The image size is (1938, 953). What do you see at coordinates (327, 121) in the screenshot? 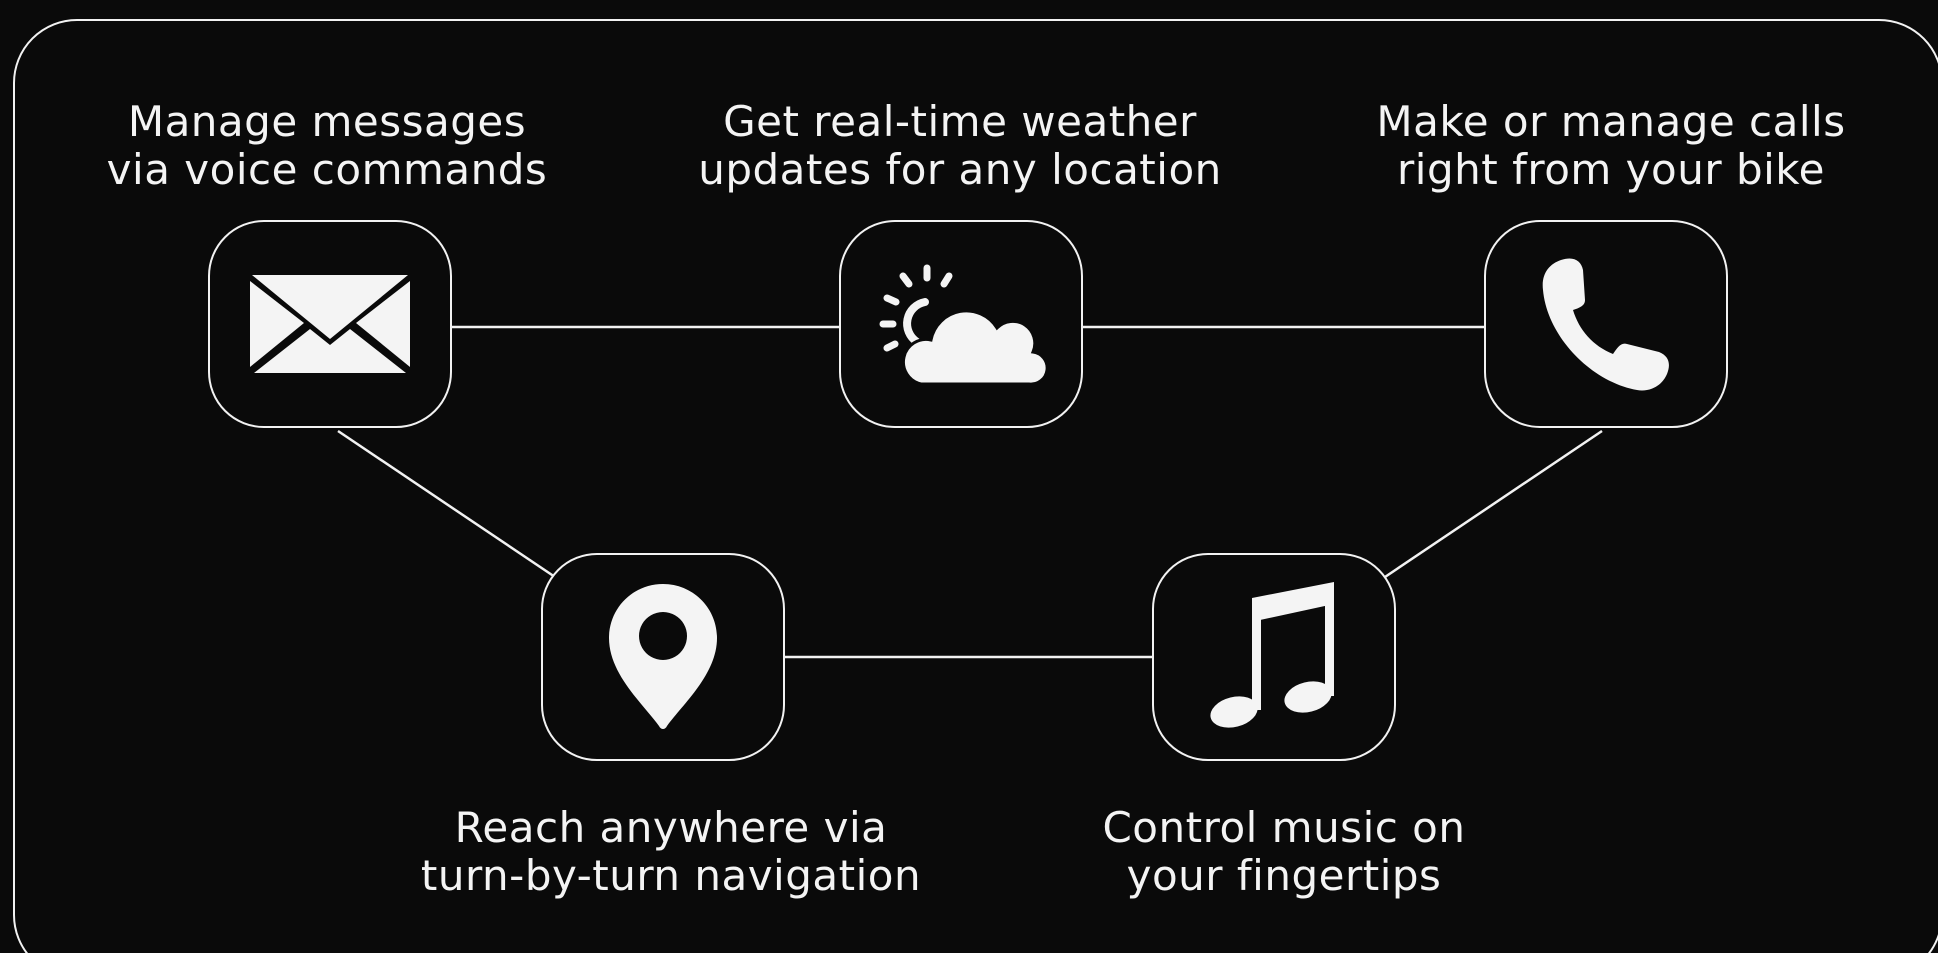
I see `messages-label-line1: Manage messages` at bounding box center [327, 121].